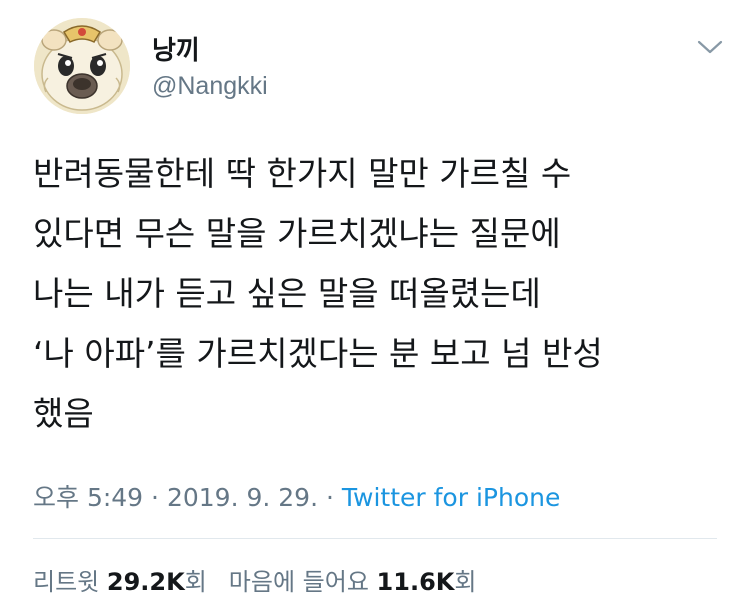 The height and width of the screenshot is (607, 750). What do you see at coordinates (145, 582) in the screenshot?
I see `retweet-count: 29.2K` at bounding box center [145, 582].